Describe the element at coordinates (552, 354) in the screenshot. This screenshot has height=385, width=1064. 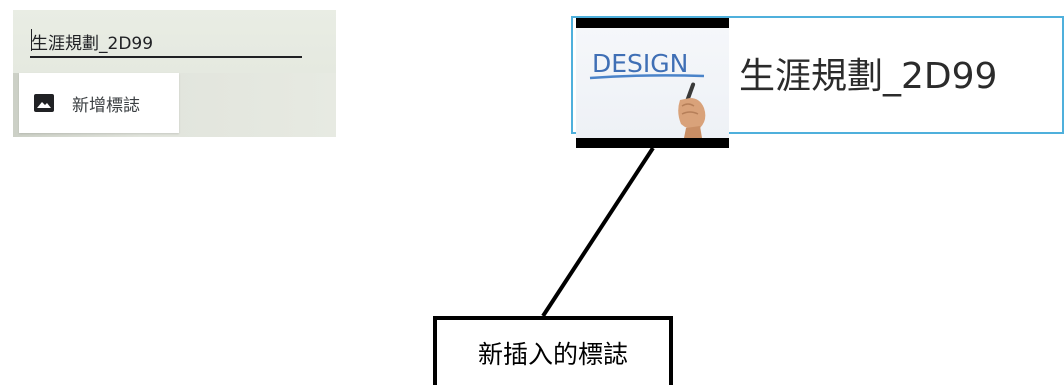
I see `callout-label: 新插入的標誌` at that location.